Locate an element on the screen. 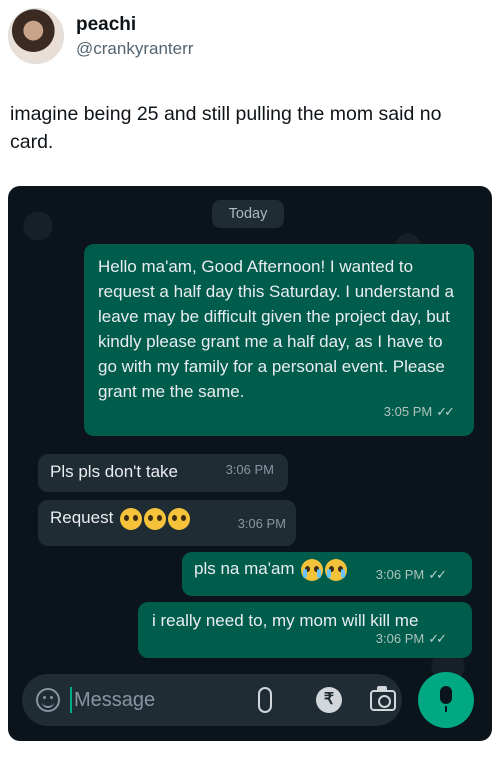 Image resolution: width=499 pixels, height=763 pixels. date-chip: Today is located at coordinates (248, 214).